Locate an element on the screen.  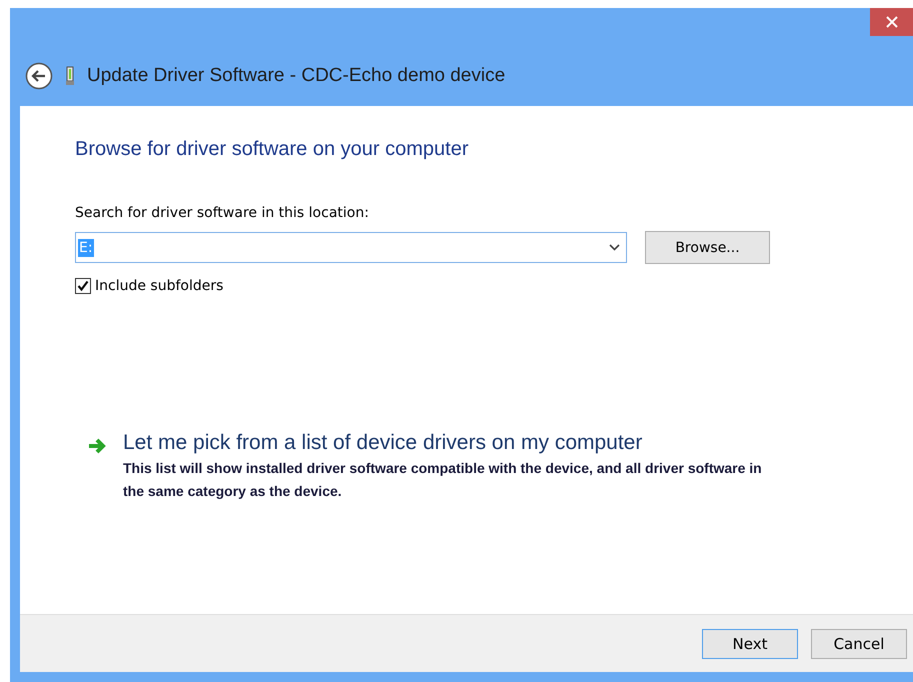
device-icon is located at coordinates (70, 76).